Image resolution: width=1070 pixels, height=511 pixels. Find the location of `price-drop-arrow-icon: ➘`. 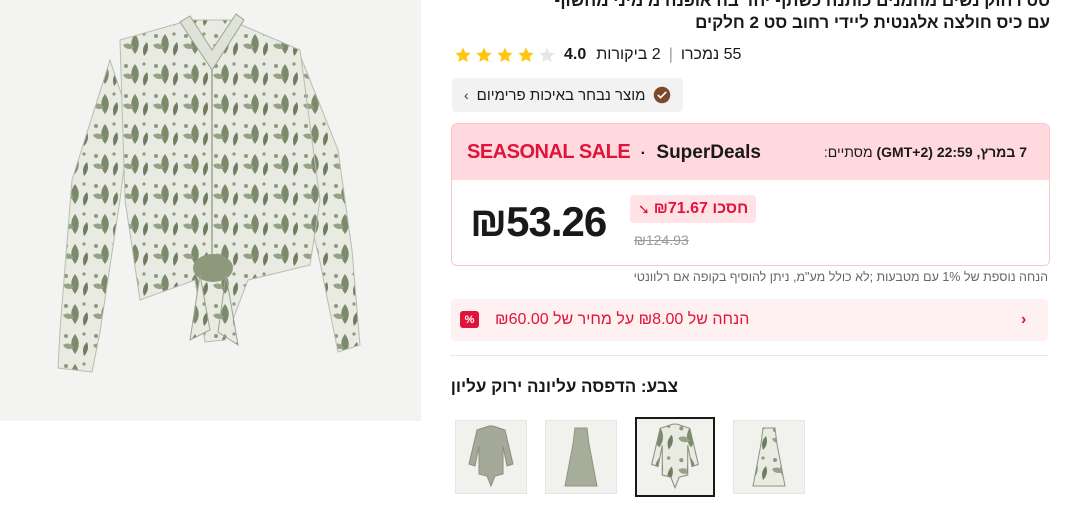

price-drop-arrow-icon: ➘ is located at coordinates (644, 208).